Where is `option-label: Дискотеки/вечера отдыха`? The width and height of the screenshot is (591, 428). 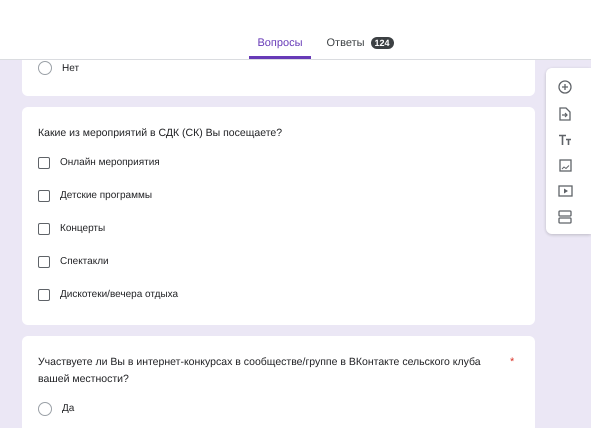 option-label: Дискотеки/вечера отдыха is located at coordinates (119, 294).